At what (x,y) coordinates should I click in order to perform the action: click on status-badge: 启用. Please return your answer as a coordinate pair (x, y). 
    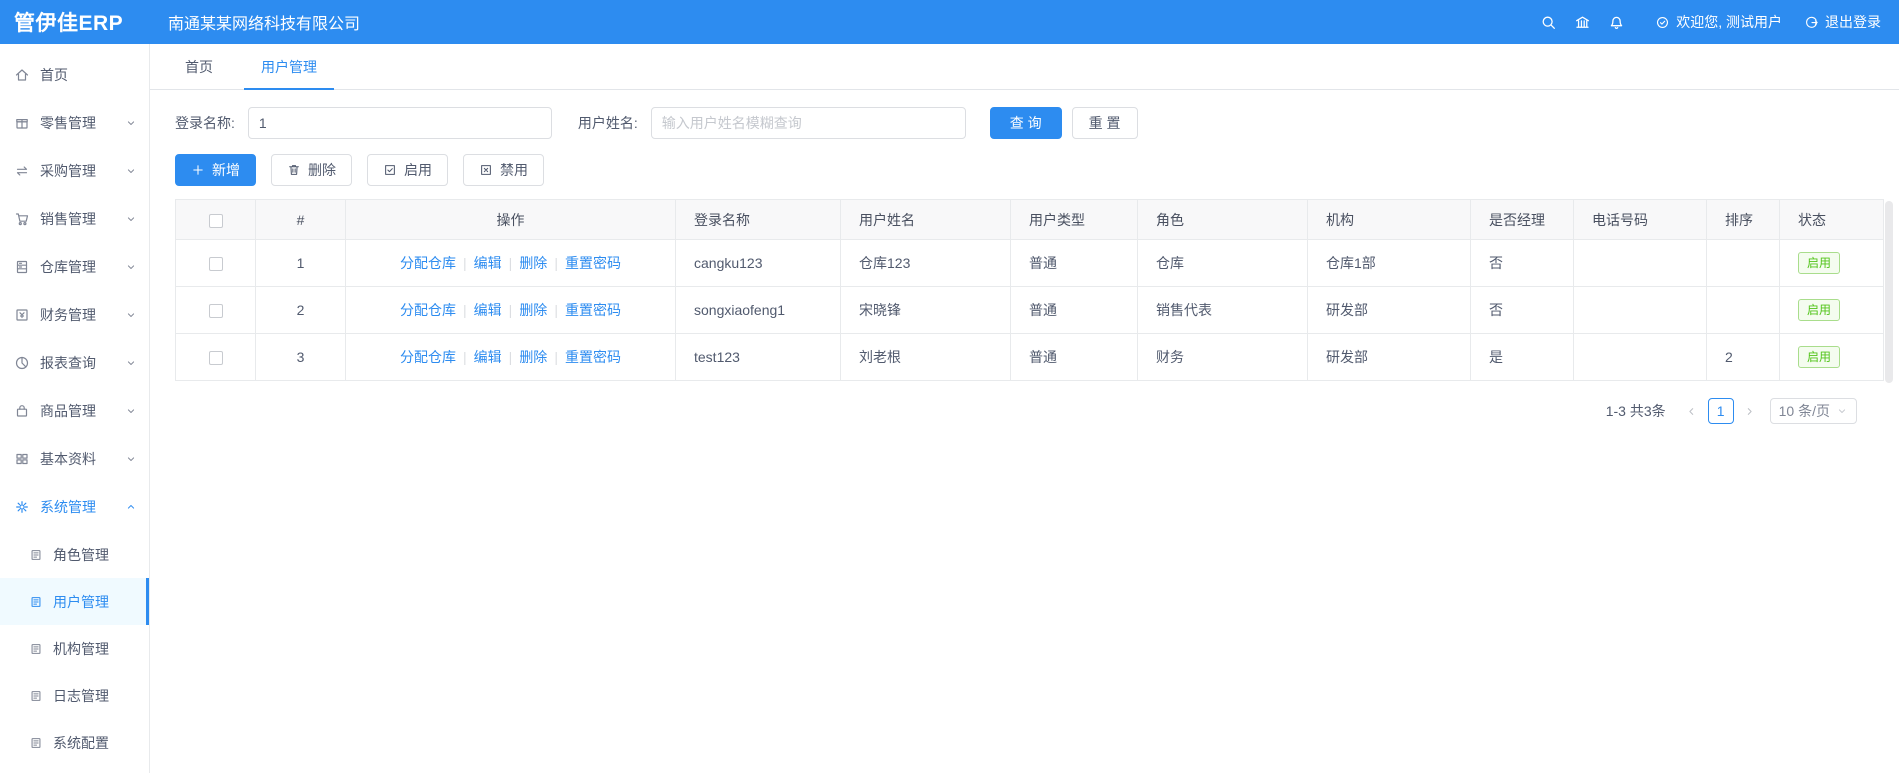
    Looking at the image, I should click on (1819, 310).